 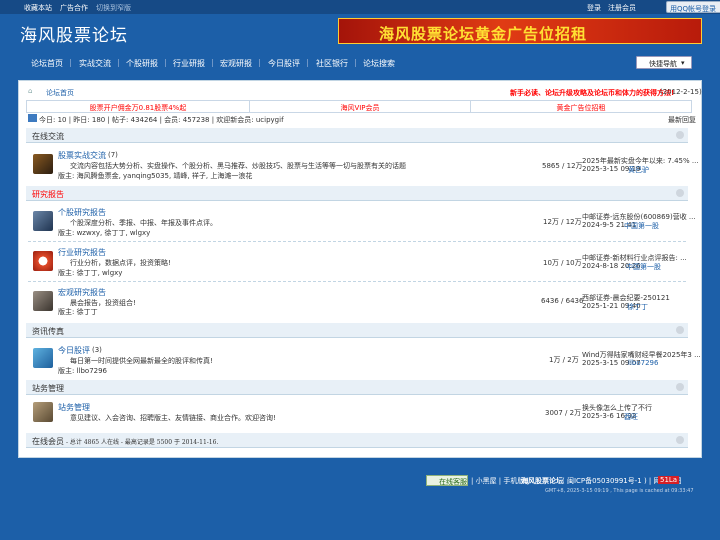 What do you see at coordinates (48, 194) in the screenshot?
I see `section-title: 研究报告` at bounding box center [48, 194].